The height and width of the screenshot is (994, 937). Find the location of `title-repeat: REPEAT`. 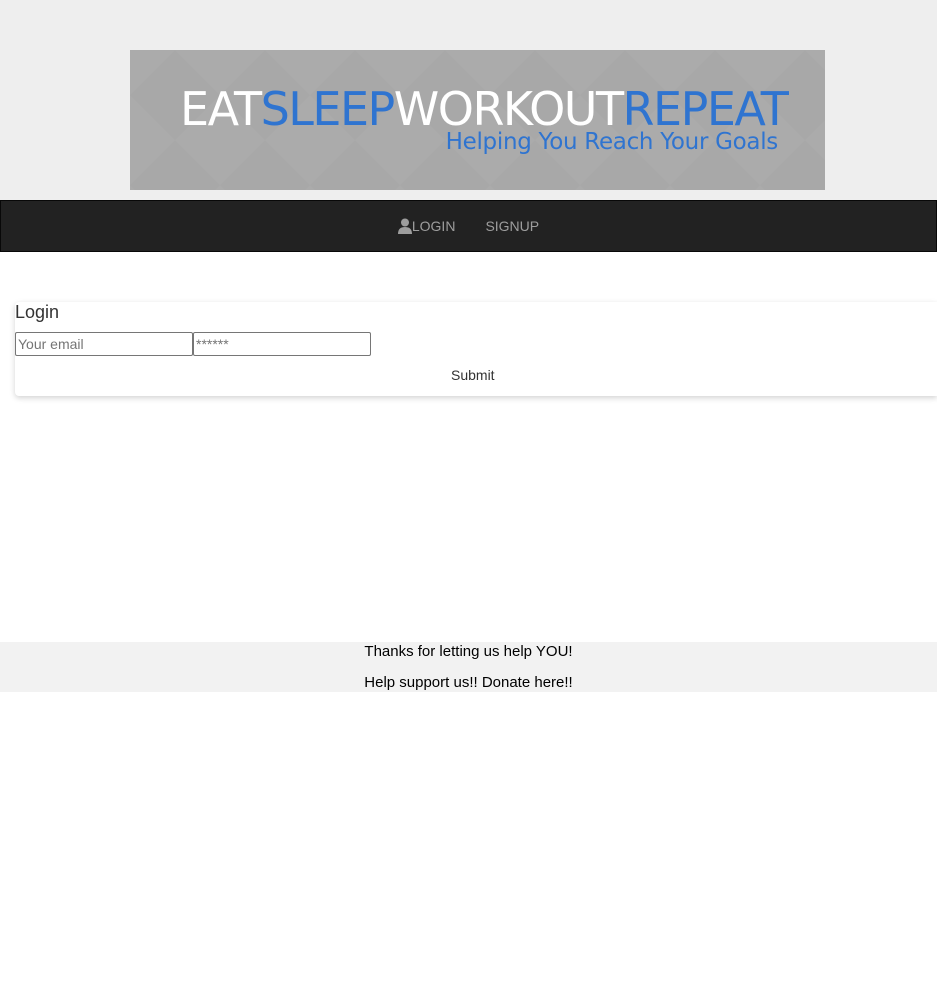

title-repeat: REPEAT is located at coordinates (705, 109).